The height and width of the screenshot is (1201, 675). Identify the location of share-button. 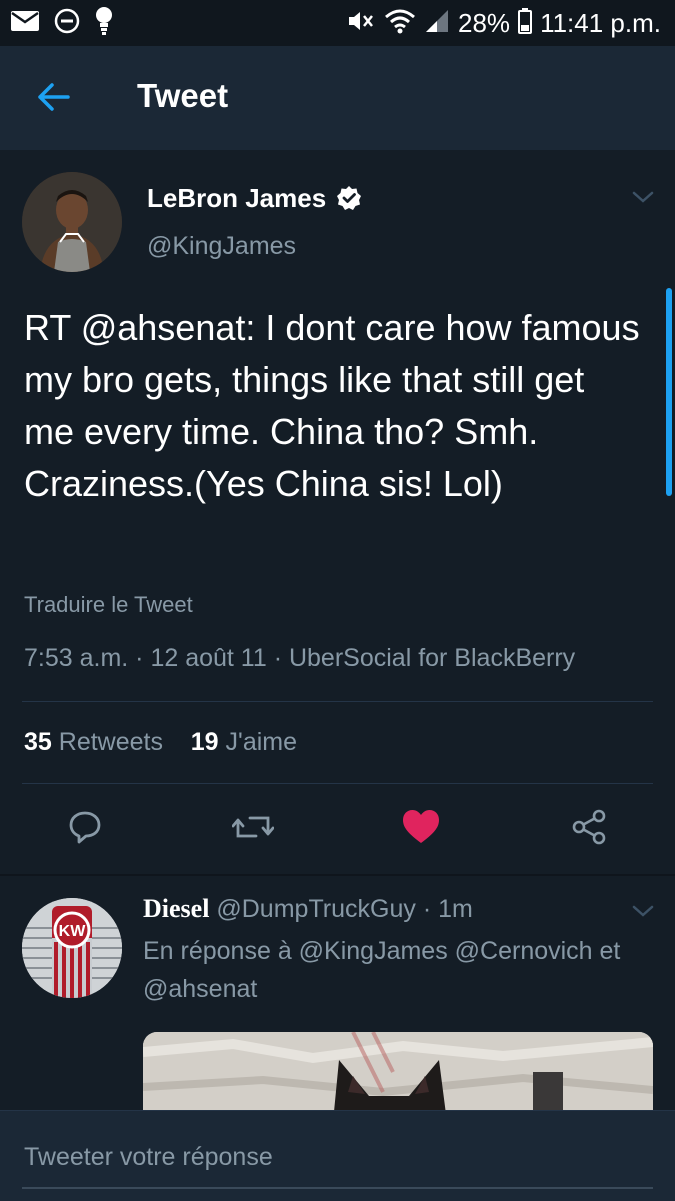
(589, 829).